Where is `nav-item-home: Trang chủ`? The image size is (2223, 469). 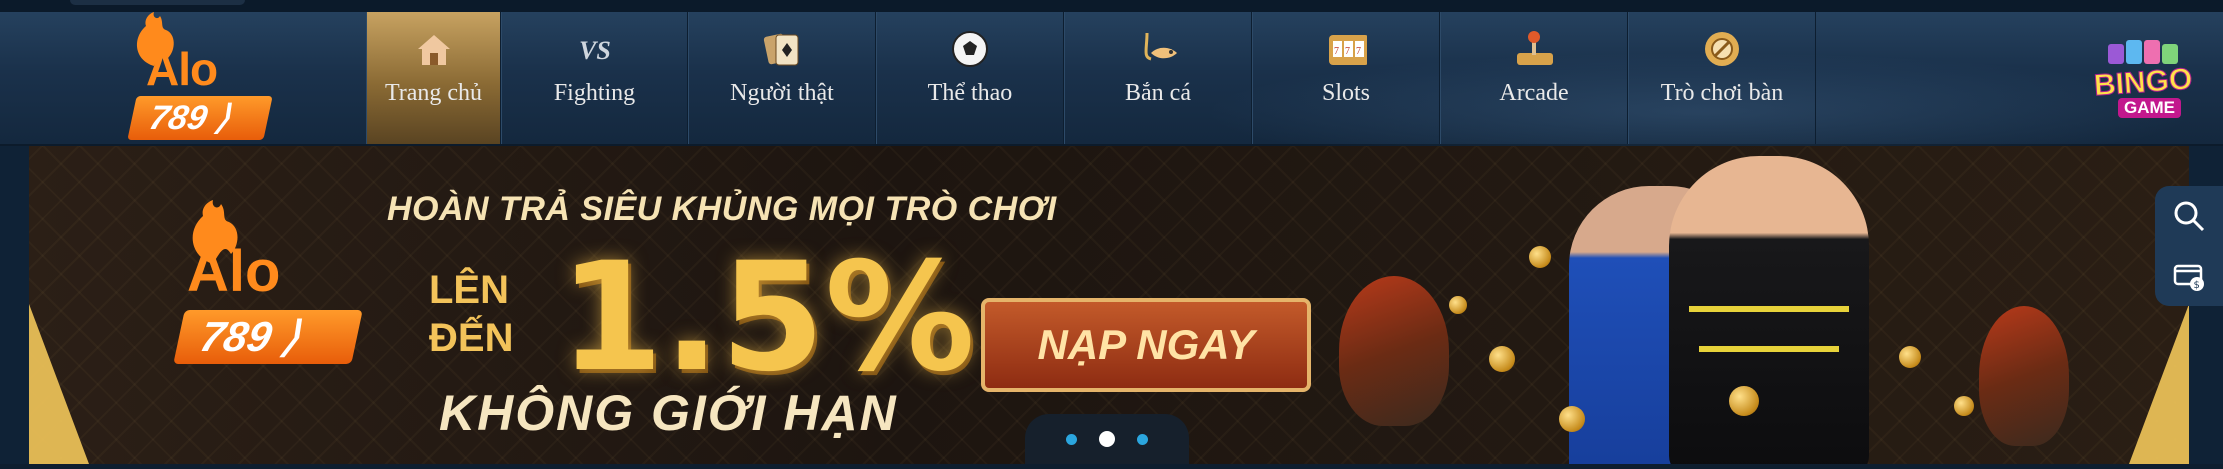
nav-item-home: Trang chủ is located at coordinates (433, 78).